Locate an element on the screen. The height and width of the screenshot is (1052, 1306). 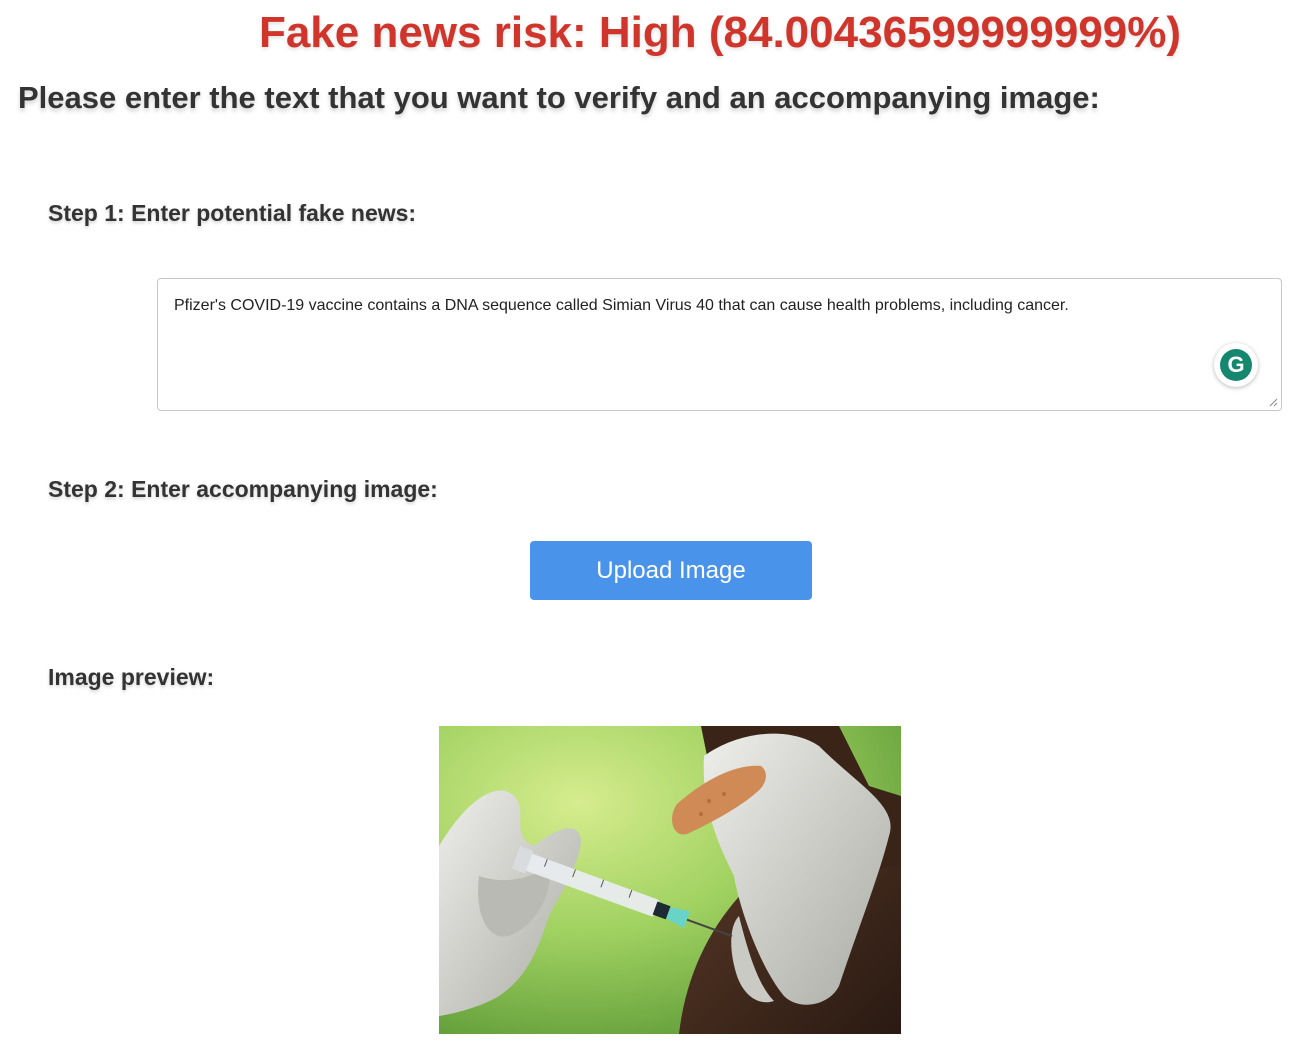
upload-image-button: Upload Image is located at coordinates (671, 570).